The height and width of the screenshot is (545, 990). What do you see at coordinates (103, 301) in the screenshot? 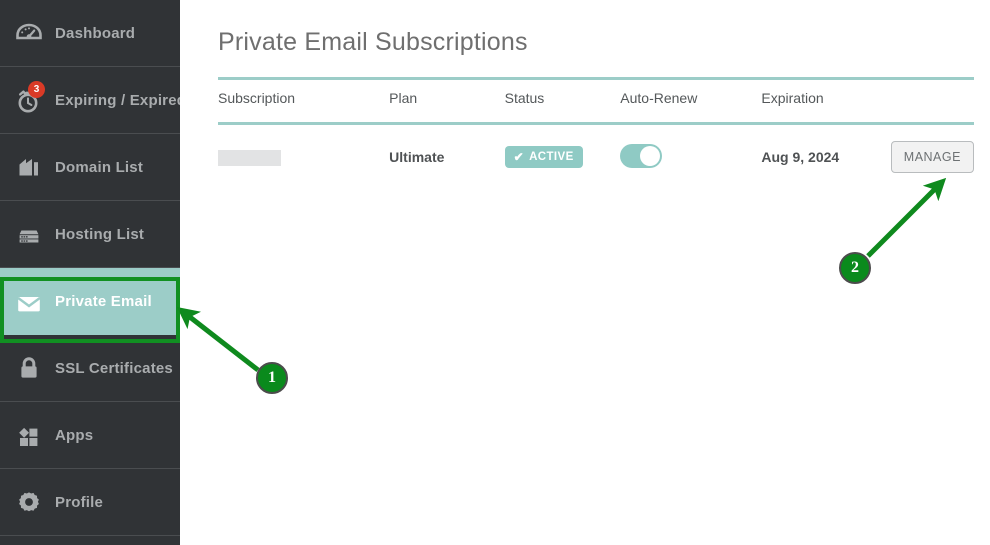
I see `sidebar-item-label: Private Email` at bounding box center [103, 301].